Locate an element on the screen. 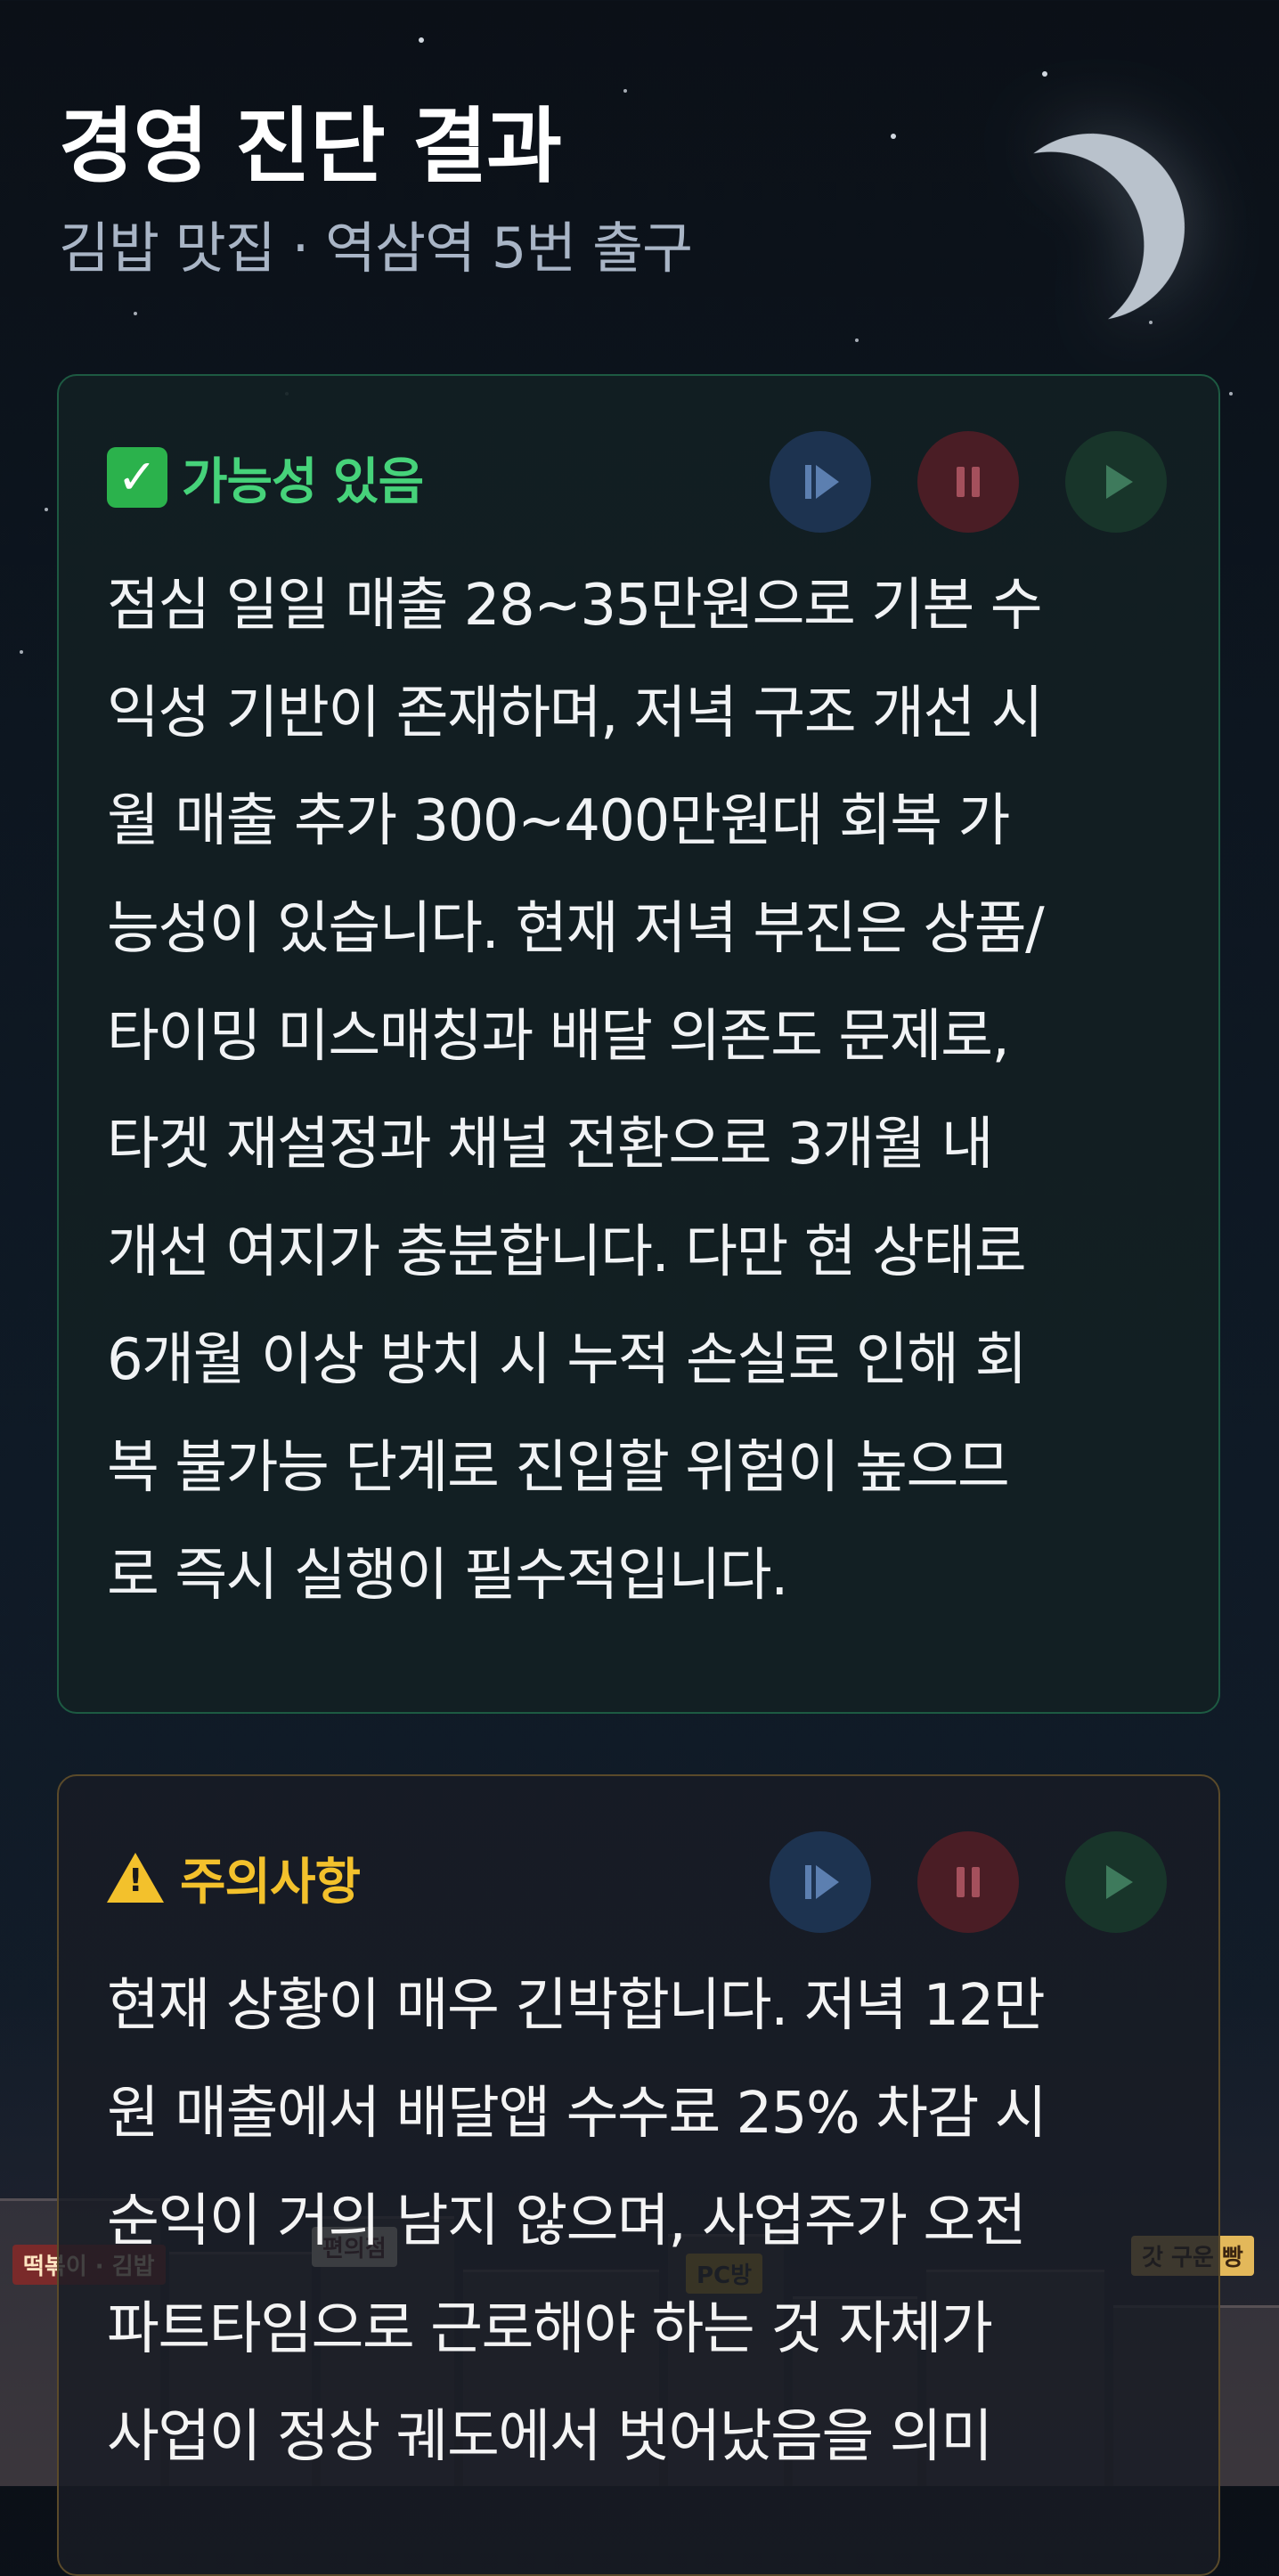 The image size is (1279, 2576). page-title: 경영 진단 결과 is located at coordinates (310, 147).